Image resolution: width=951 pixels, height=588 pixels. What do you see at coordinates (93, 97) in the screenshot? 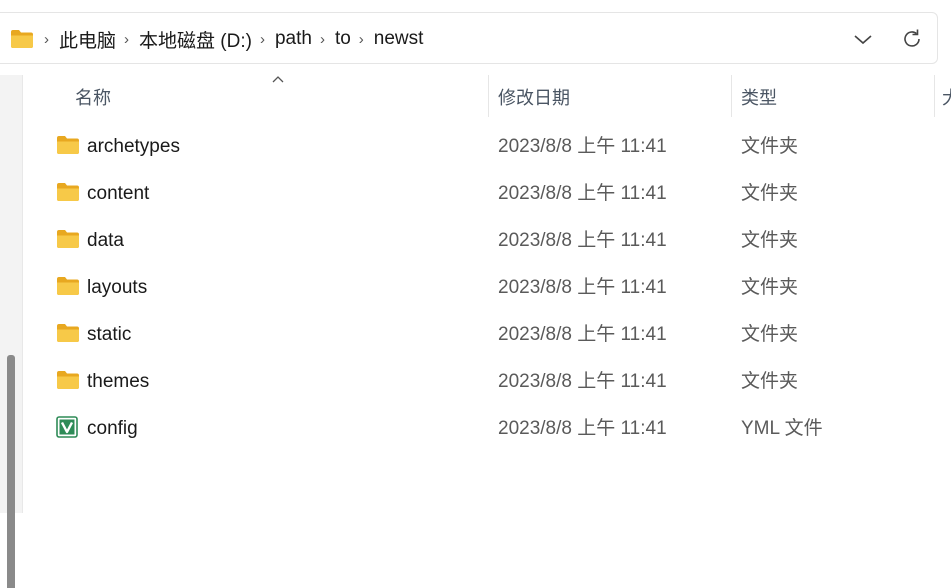
I see `column-header-name: 名称` at bounding box center [93, 97].